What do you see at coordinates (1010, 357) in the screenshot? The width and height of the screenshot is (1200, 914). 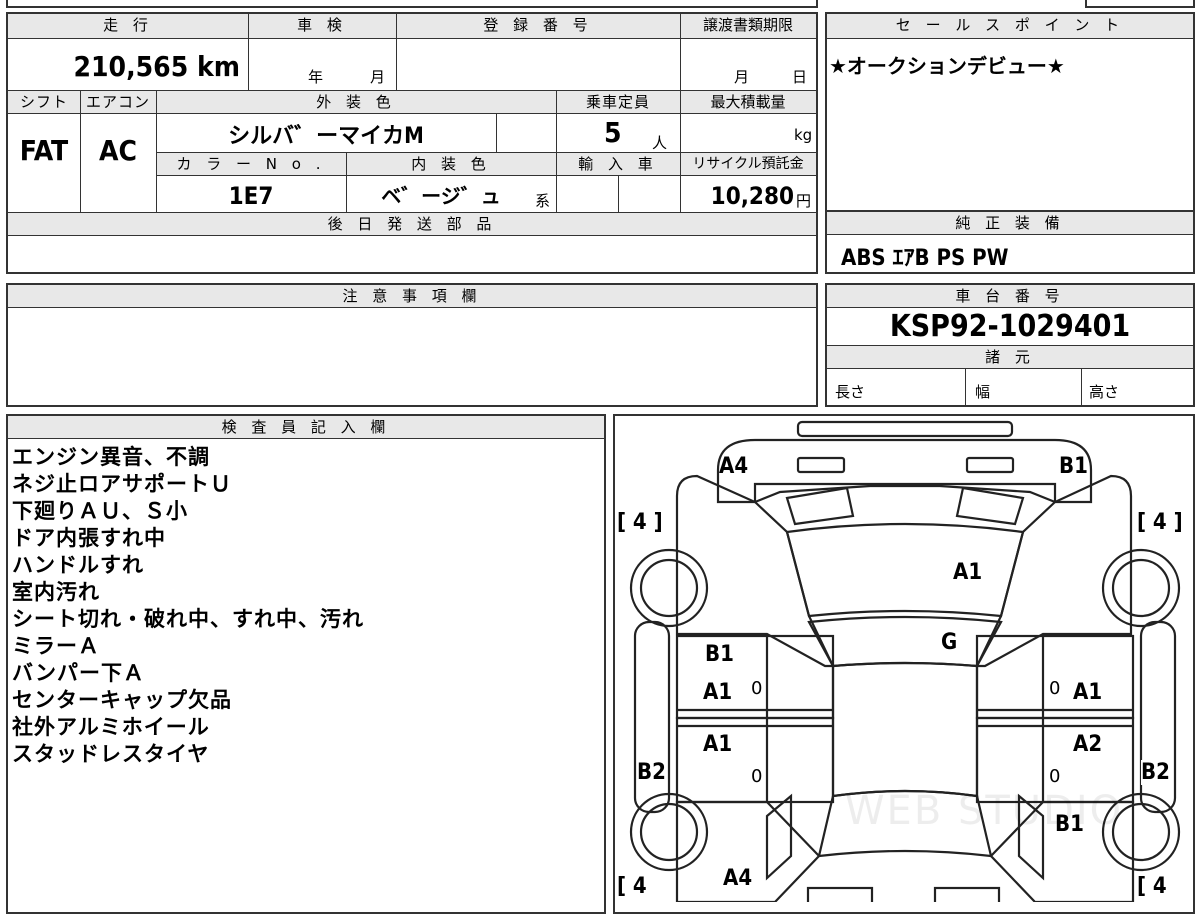 I see `specs-header: 諸 元` at bounding box center [1010, 357].